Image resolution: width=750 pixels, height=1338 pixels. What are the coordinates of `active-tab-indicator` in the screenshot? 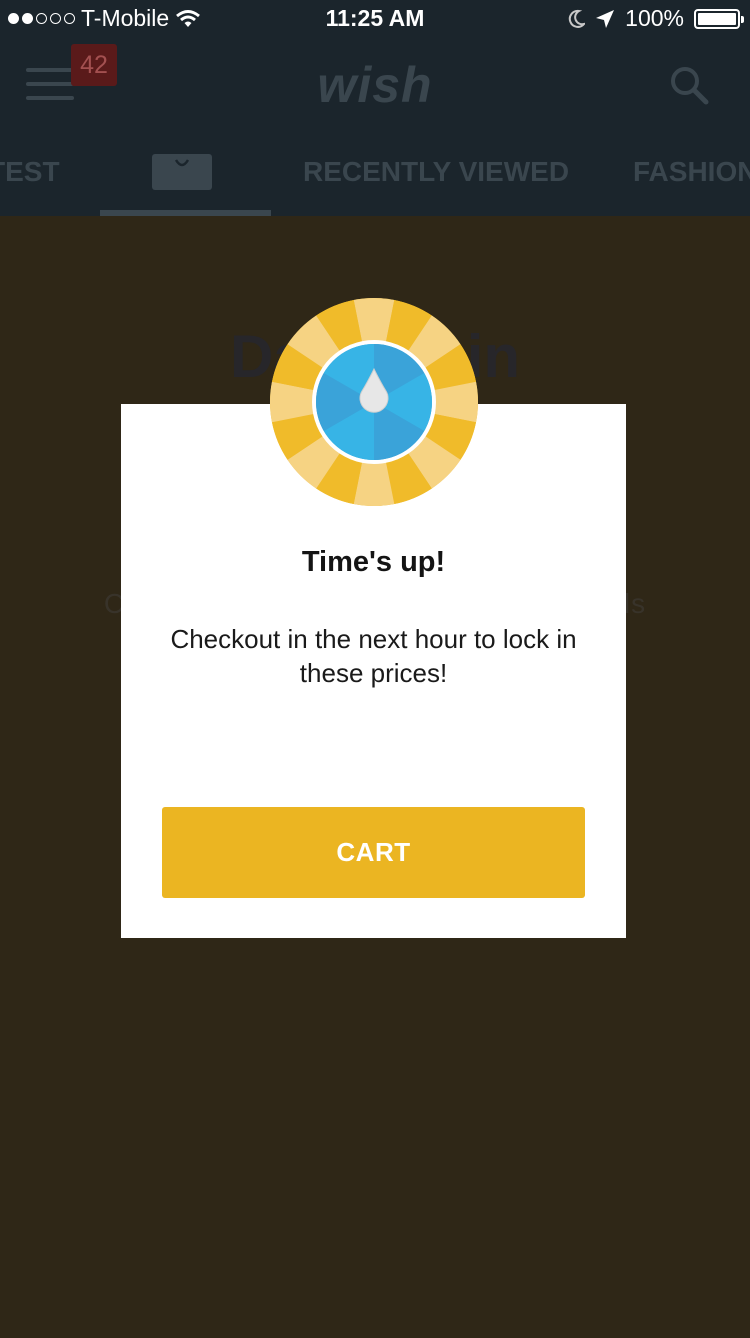 It's located at (185, 213).